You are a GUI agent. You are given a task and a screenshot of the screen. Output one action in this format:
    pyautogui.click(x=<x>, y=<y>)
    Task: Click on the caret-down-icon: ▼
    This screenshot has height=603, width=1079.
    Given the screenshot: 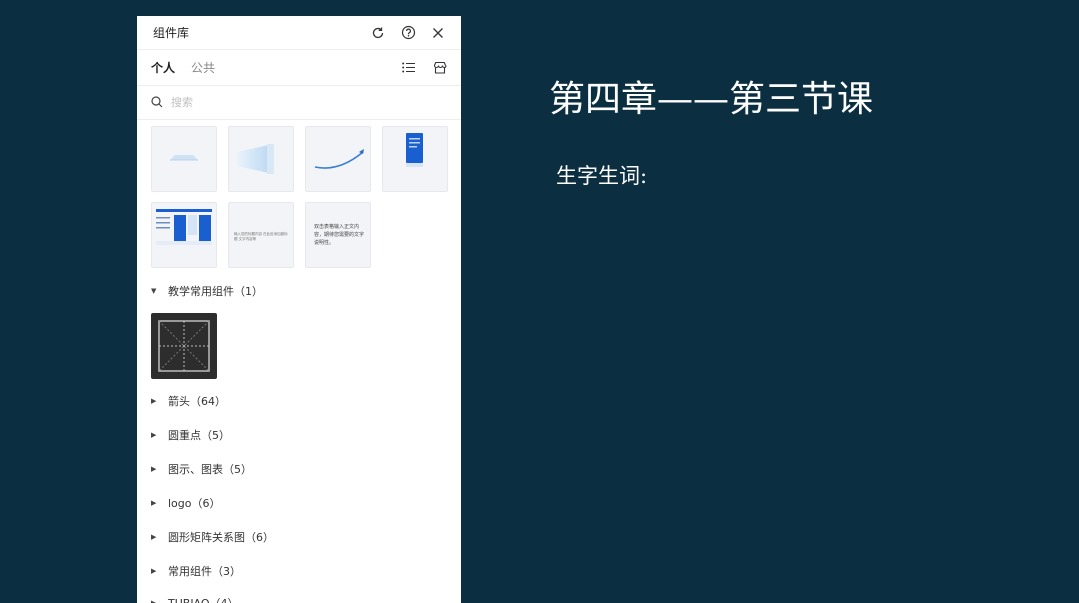 What is the action you would take?
    pyautogui.click(x=154, y=291)
    